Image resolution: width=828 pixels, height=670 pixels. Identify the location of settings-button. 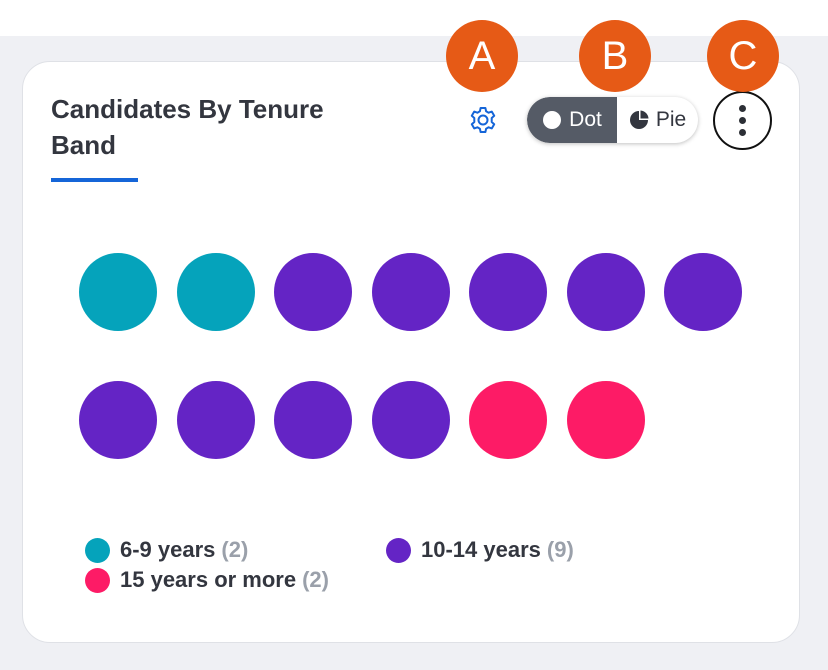
(483, 120).